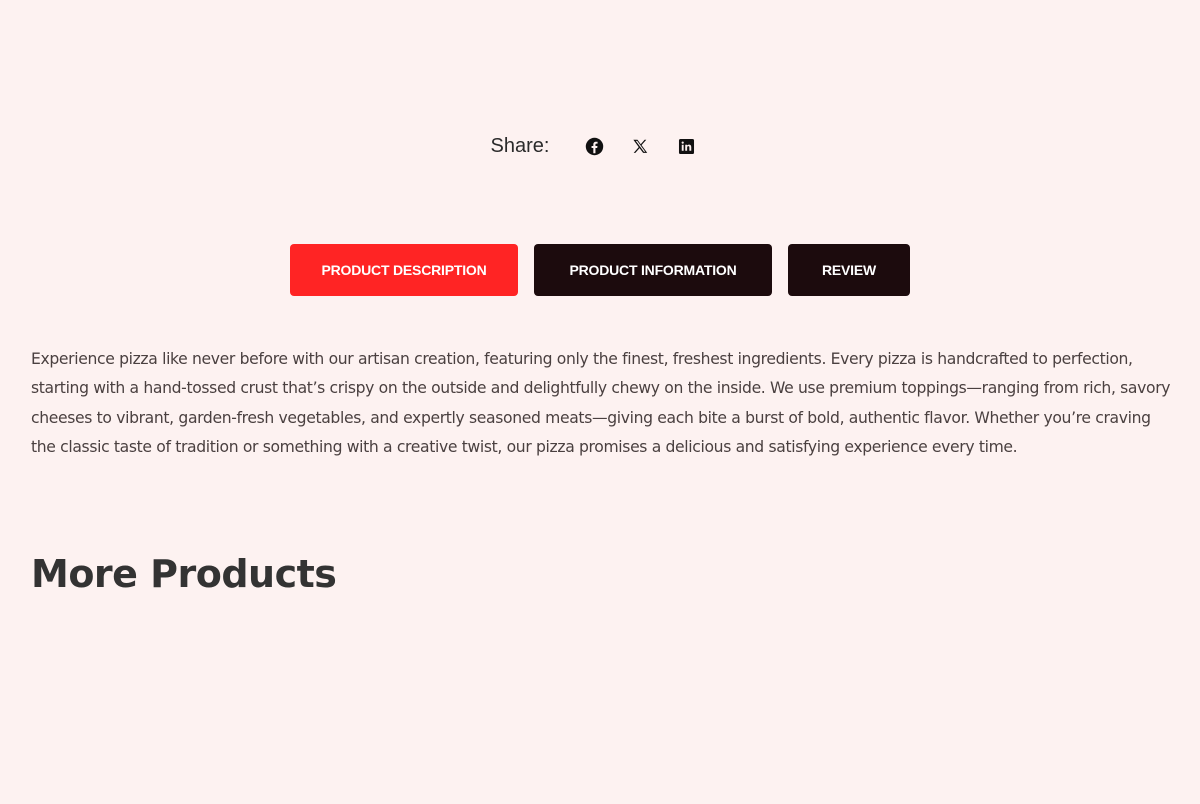 Image resolution: width=1200 pixels, height=804 pixels. I want to click on x-twitter-icon, so click(640, 146).